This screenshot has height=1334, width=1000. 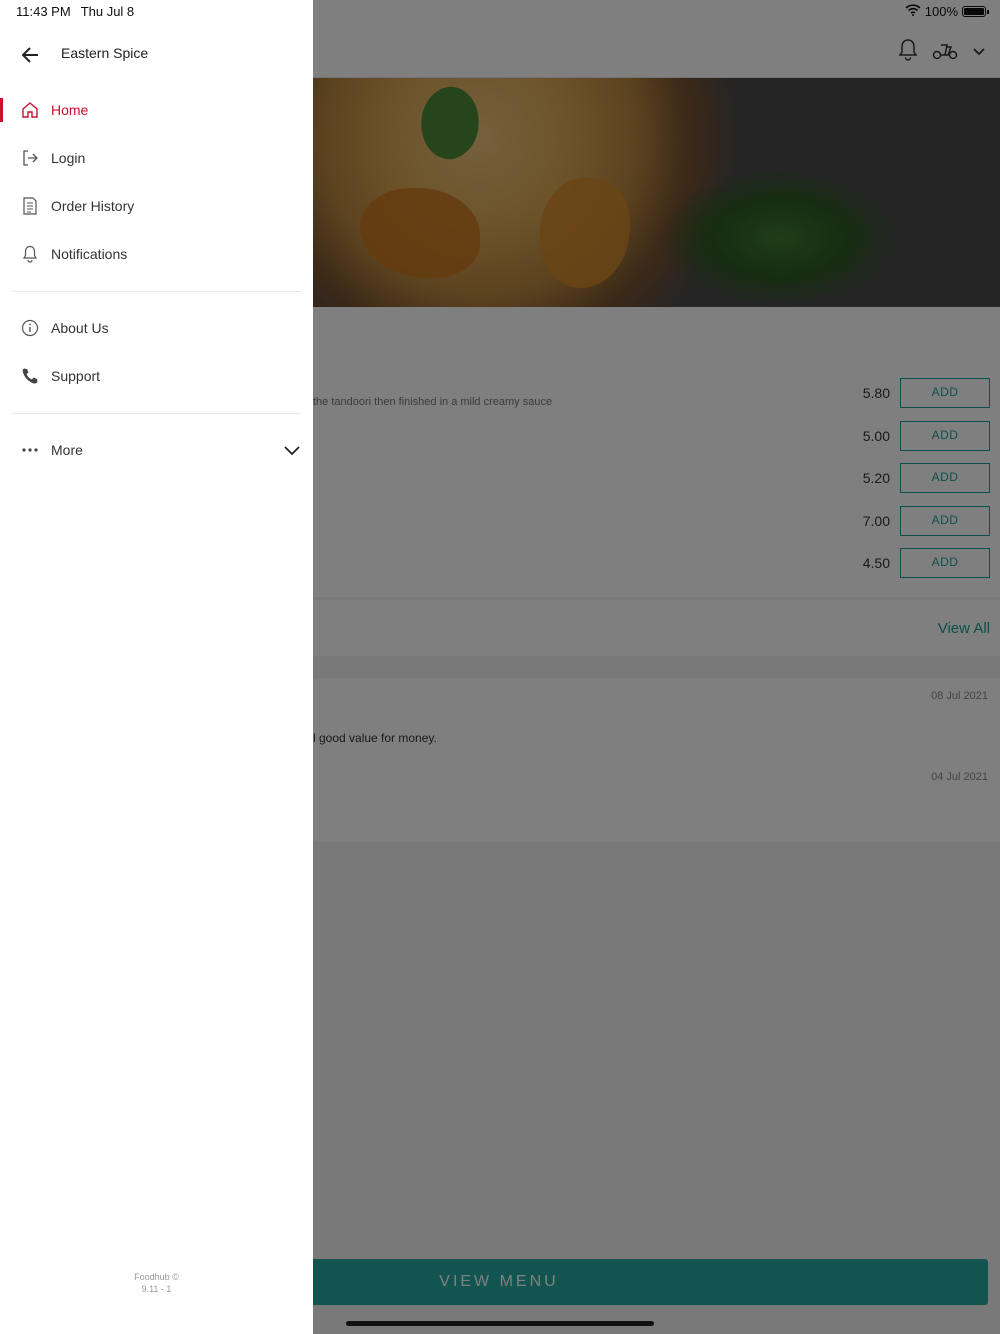 What do you see at coordinates (105, 53) in the screenshot?
I see `restaurant-name: Eastern Spice` at bounding box center [105, 53].